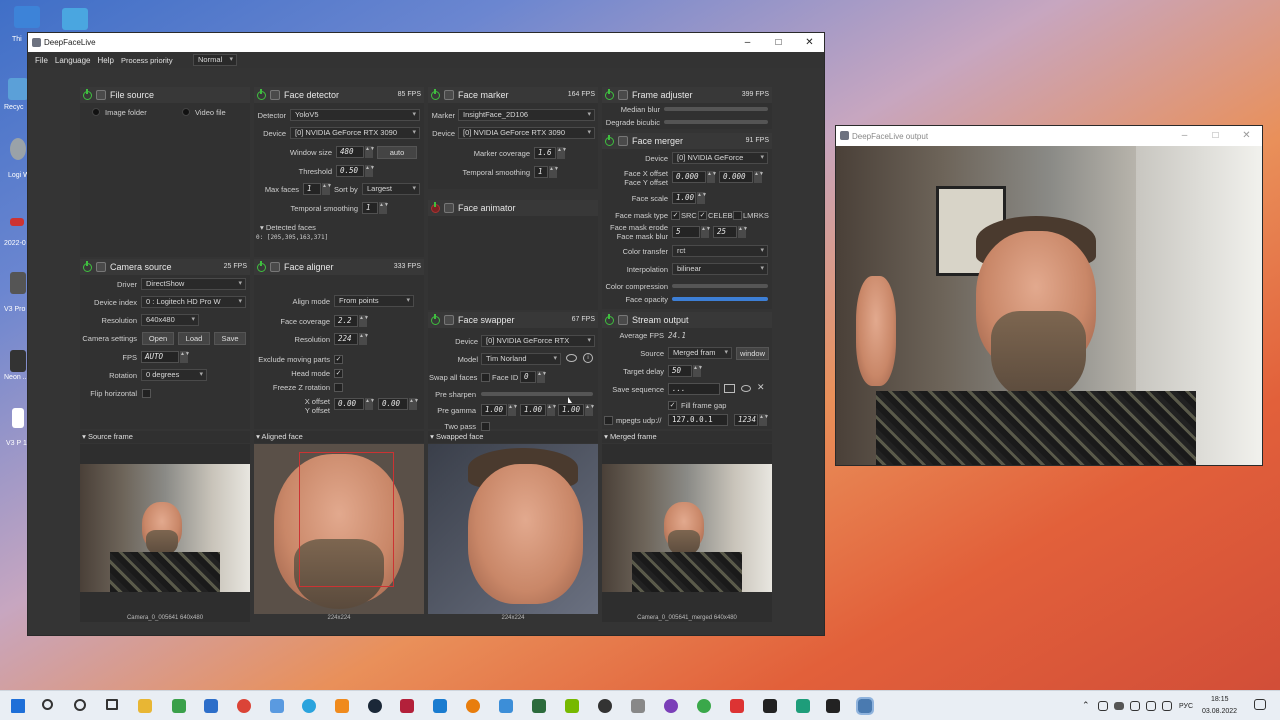 This screenshot has height=720, width=1280. I want to click on obs-icon, so click(605, 706).